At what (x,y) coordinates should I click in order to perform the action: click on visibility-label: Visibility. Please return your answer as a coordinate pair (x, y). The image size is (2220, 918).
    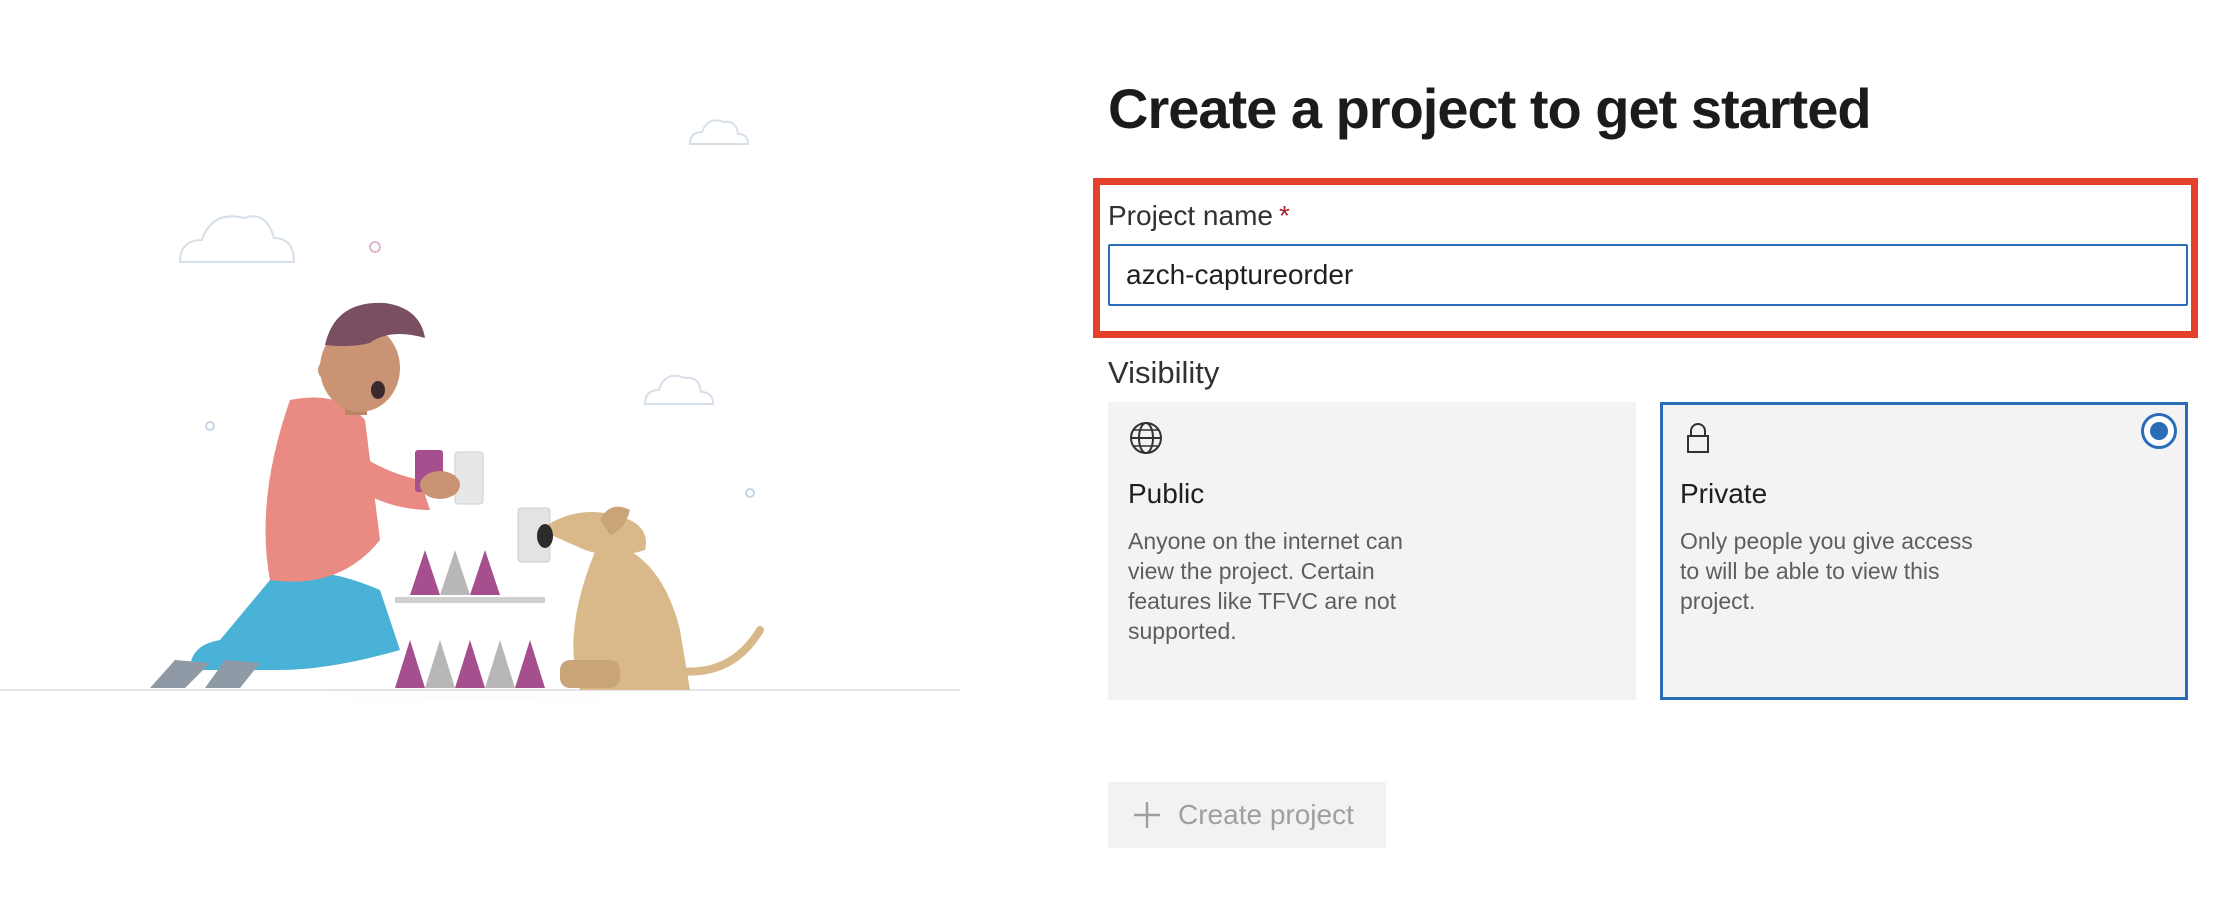
    Looking at the image, I should click on (1164, 372).